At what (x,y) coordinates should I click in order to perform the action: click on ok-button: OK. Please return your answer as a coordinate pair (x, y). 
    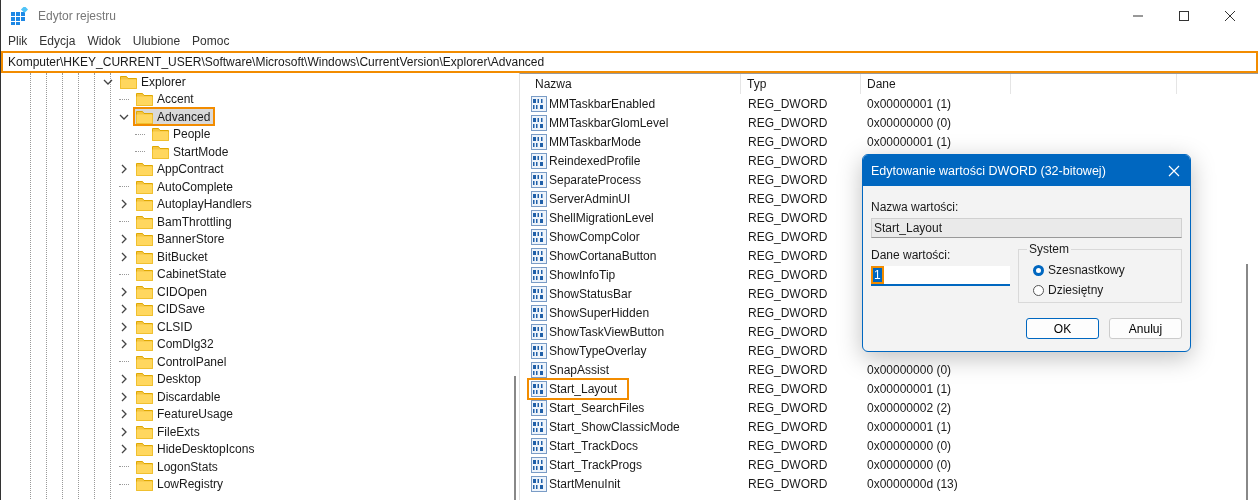
    Looking at the image, I should click on (1062, 328).